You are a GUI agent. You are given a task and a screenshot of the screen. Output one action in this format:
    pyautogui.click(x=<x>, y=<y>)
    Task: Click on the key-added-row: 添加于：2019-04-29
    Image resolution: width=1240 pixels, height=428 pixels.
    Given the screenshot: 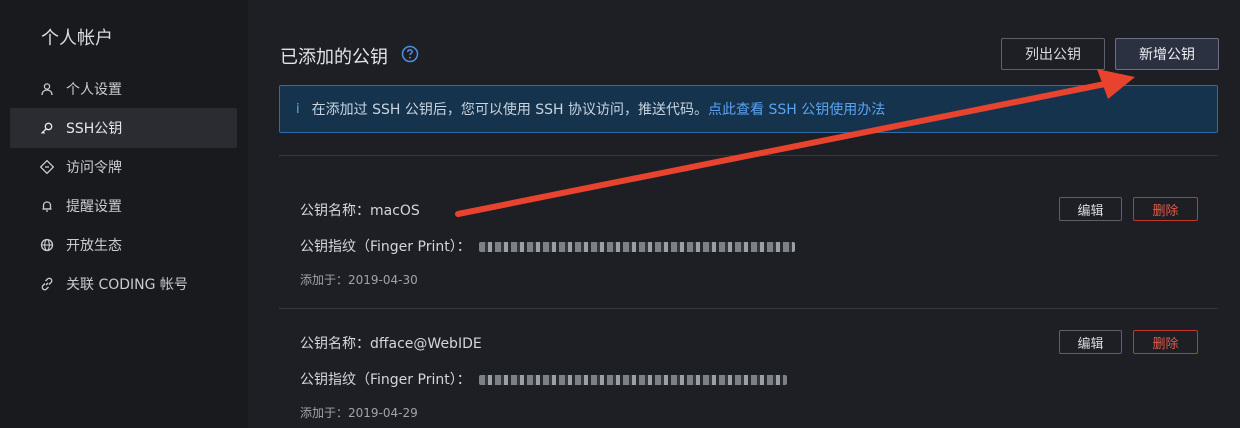 What is the action you would take?
    pyautogui.click(x=359, y=412)
    